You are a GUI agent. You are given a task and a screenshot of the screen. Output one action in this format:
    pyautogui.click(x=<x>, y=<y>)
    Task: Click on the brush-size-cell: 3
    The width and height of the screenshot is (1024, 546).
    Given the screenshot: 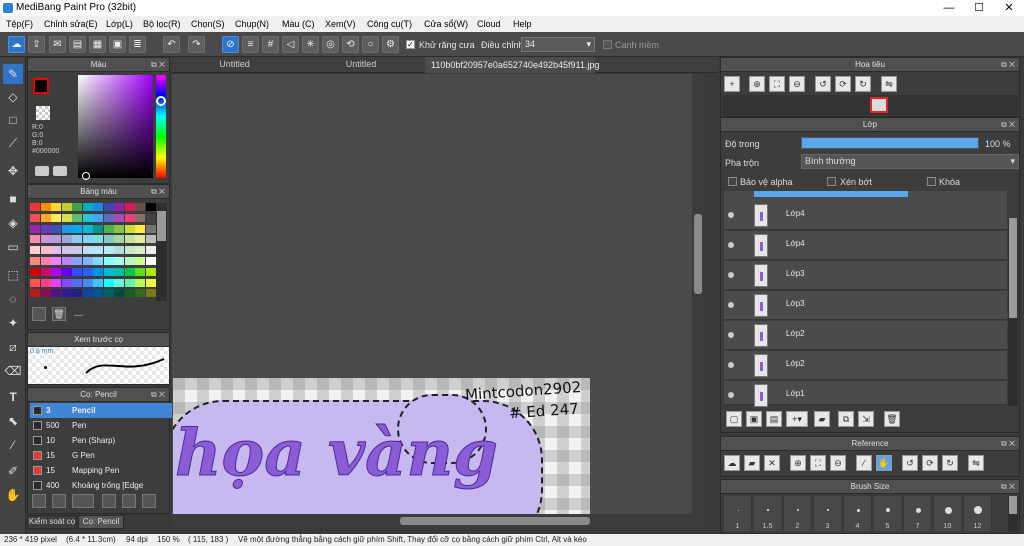 What is the action you would take?
    pyautogui.click(x=827, y=513)
    